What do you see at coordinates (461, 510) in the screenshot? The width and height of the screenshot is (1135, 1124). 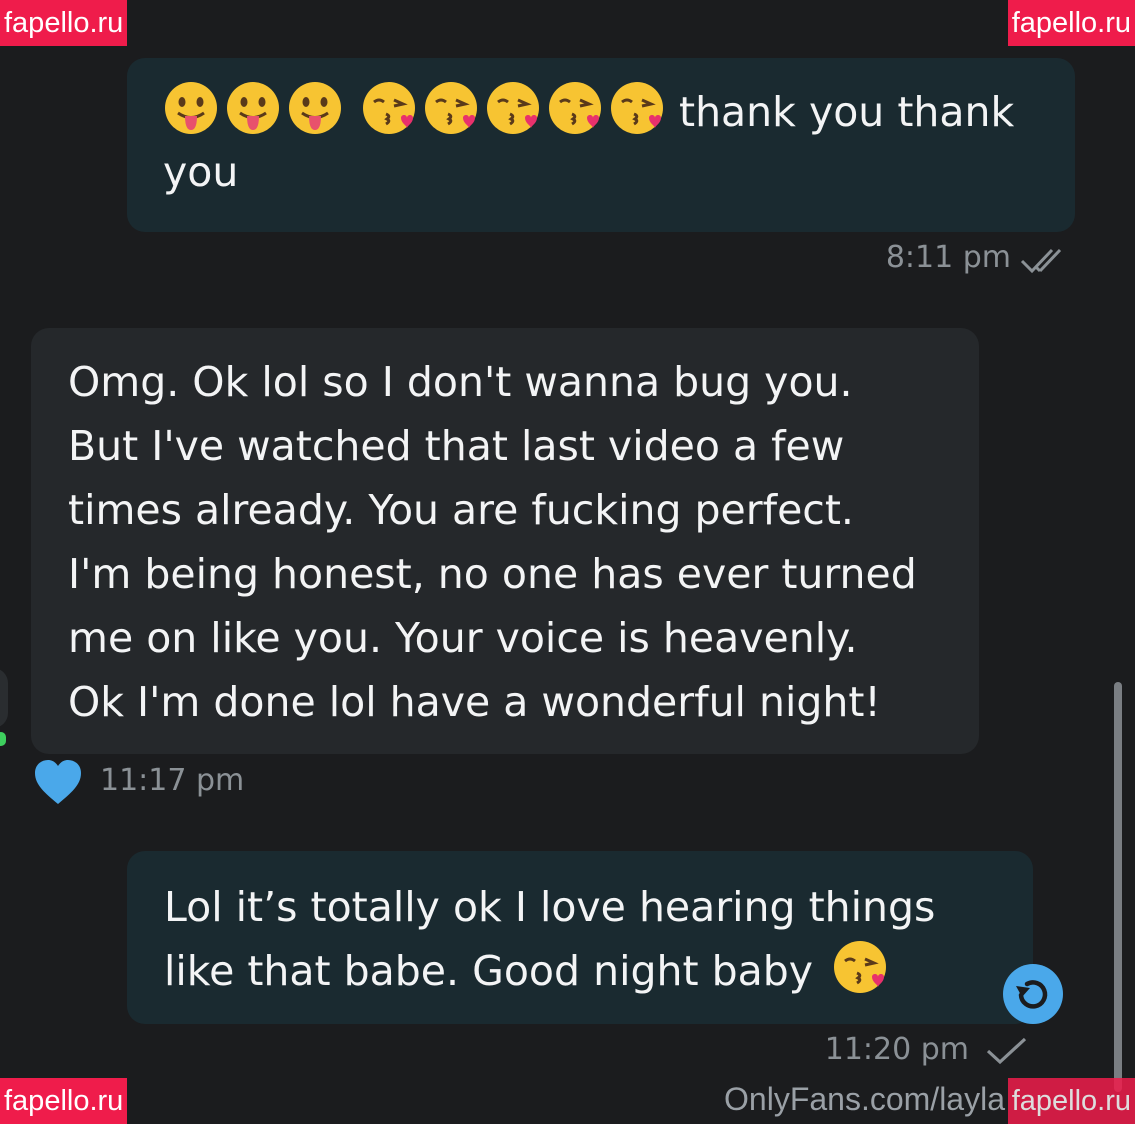 I see `message-text-line: times already. You are fucking perfect.` at bounding box center [461, 510].